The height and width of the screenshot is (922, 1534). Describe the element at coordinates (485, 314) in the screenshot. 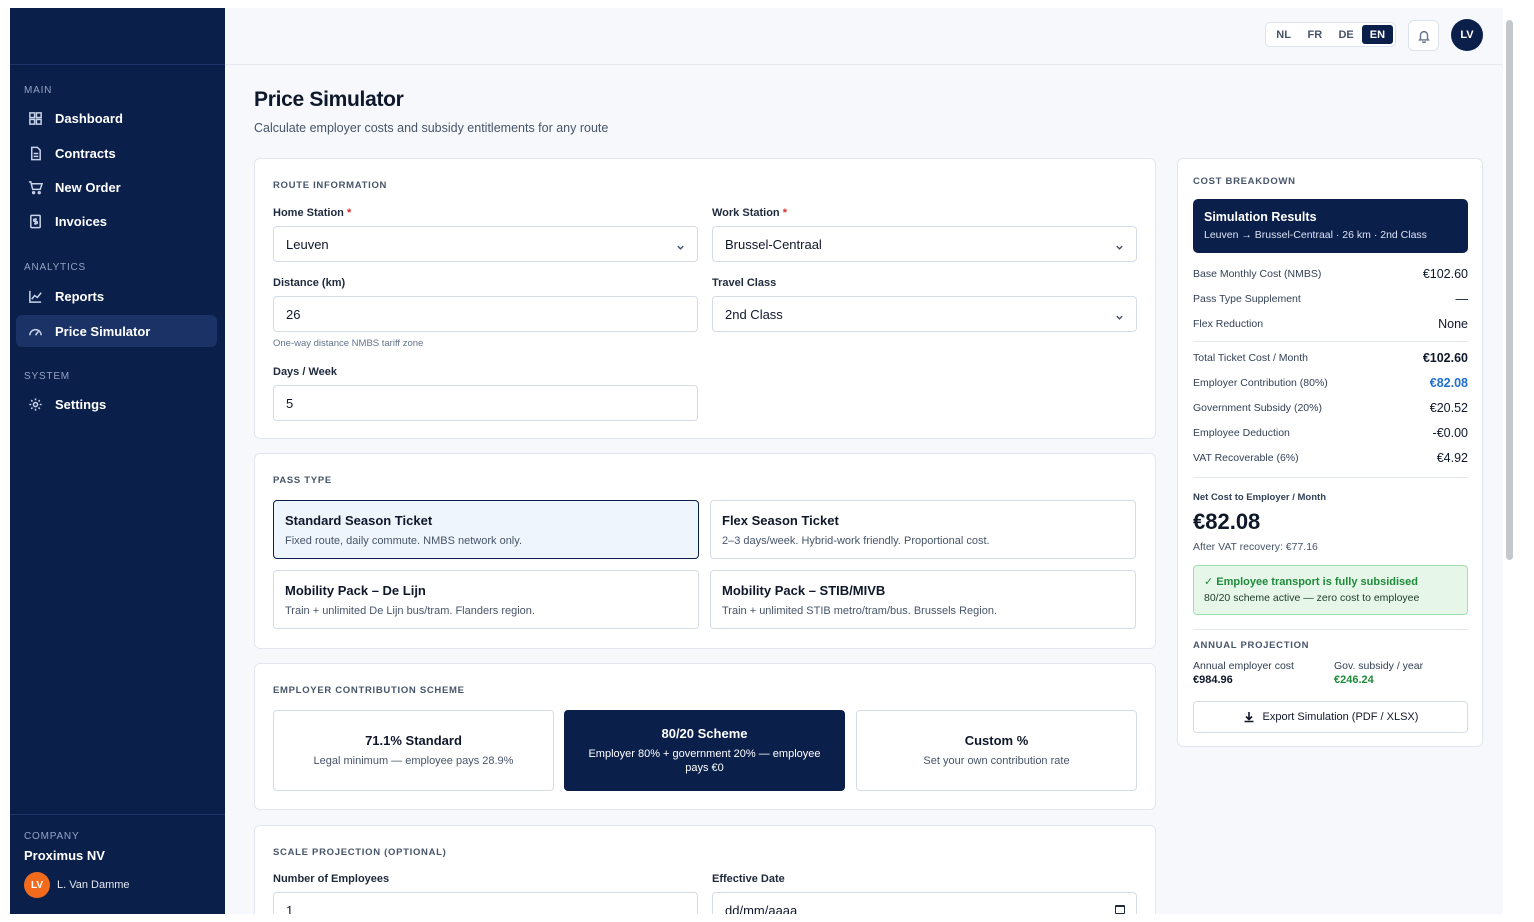

I see `distance-input: 26` at that location.